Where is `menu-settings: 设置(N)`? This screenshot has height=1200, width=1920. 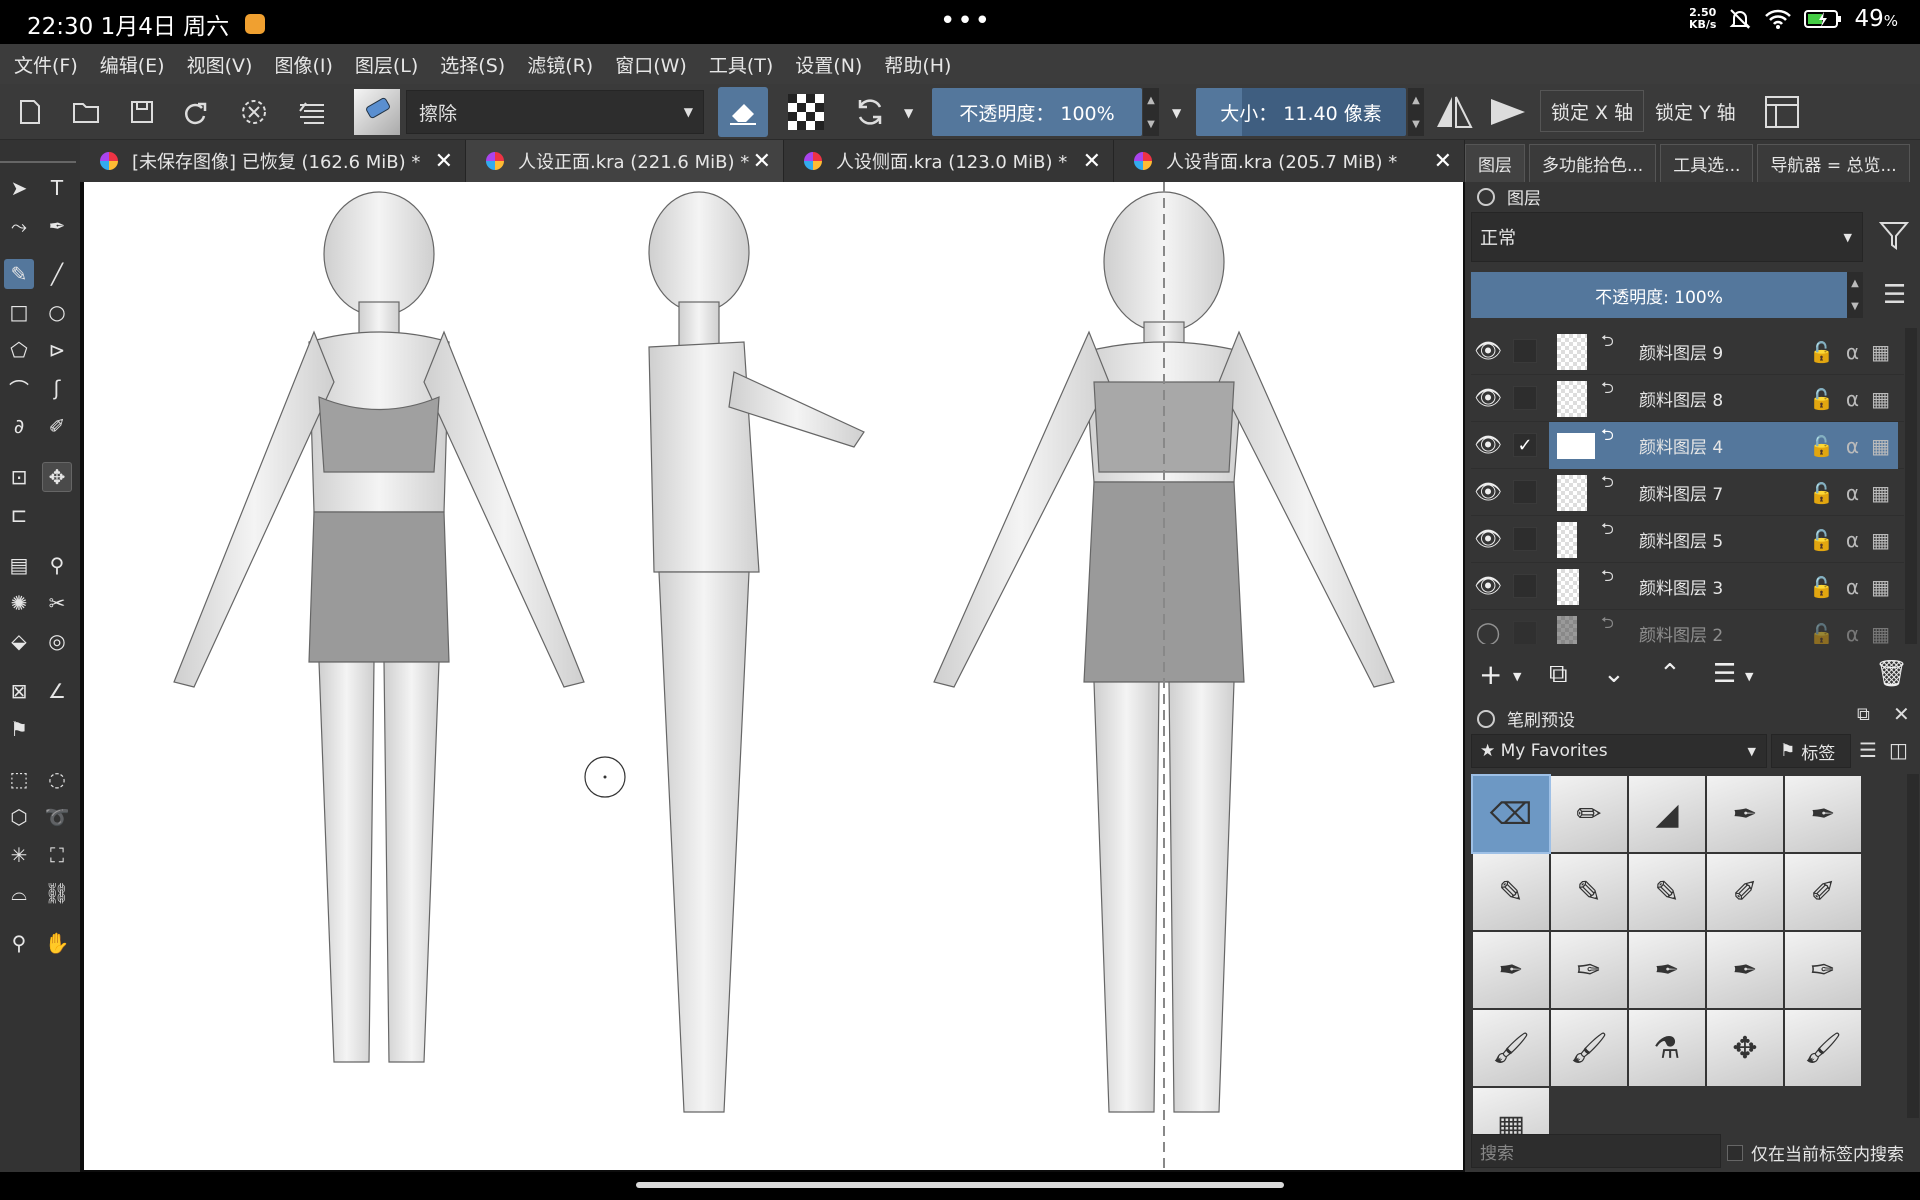
menu-settings: 设置(N) is located at coordinates (828, 64).